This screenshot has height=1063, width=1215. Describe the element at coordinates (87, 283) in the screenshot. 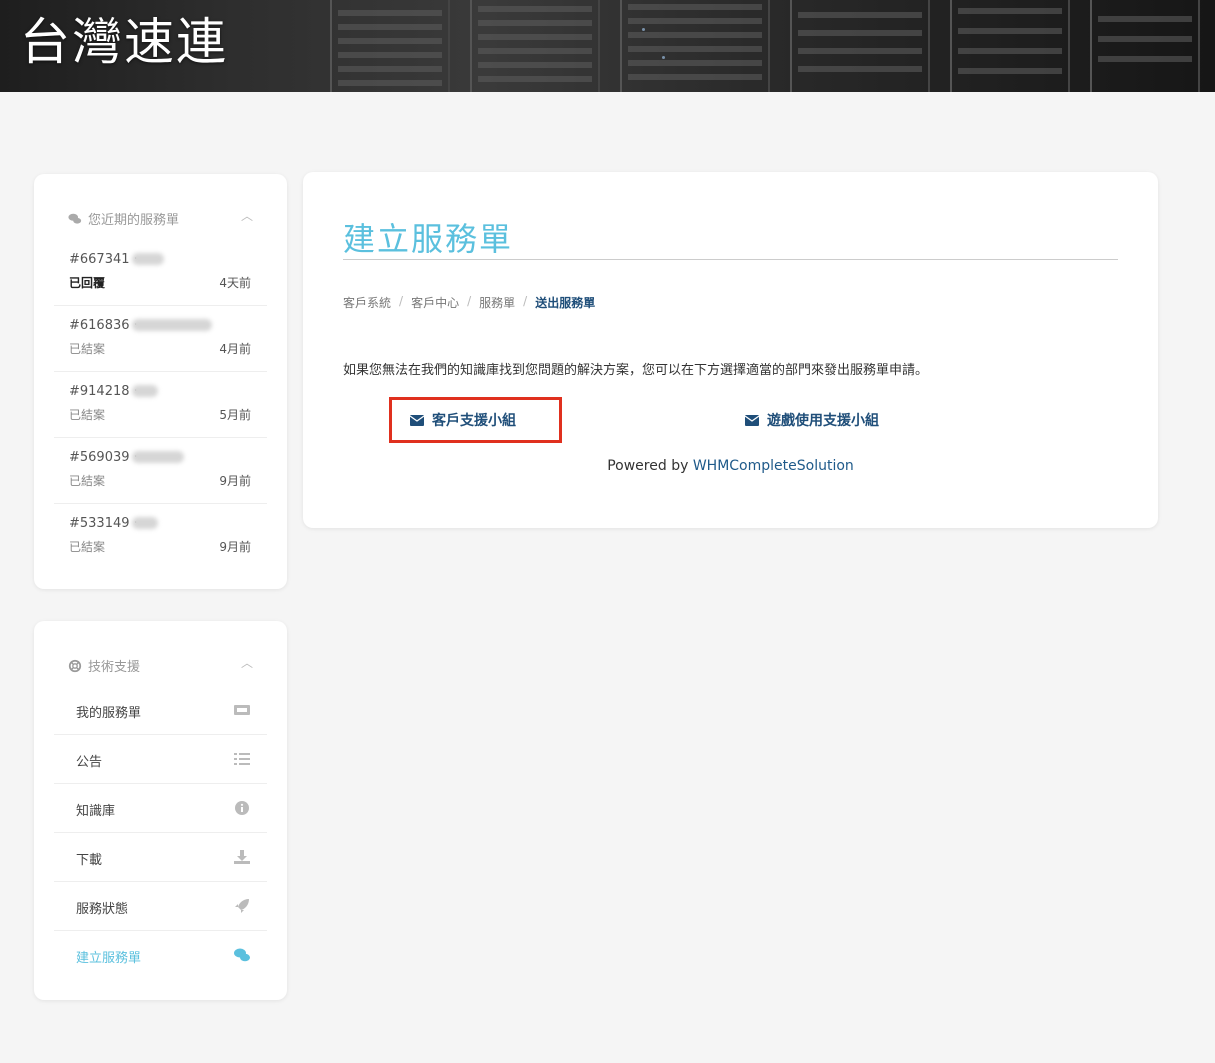

I see `ticket-status: 已回覆` at that location.